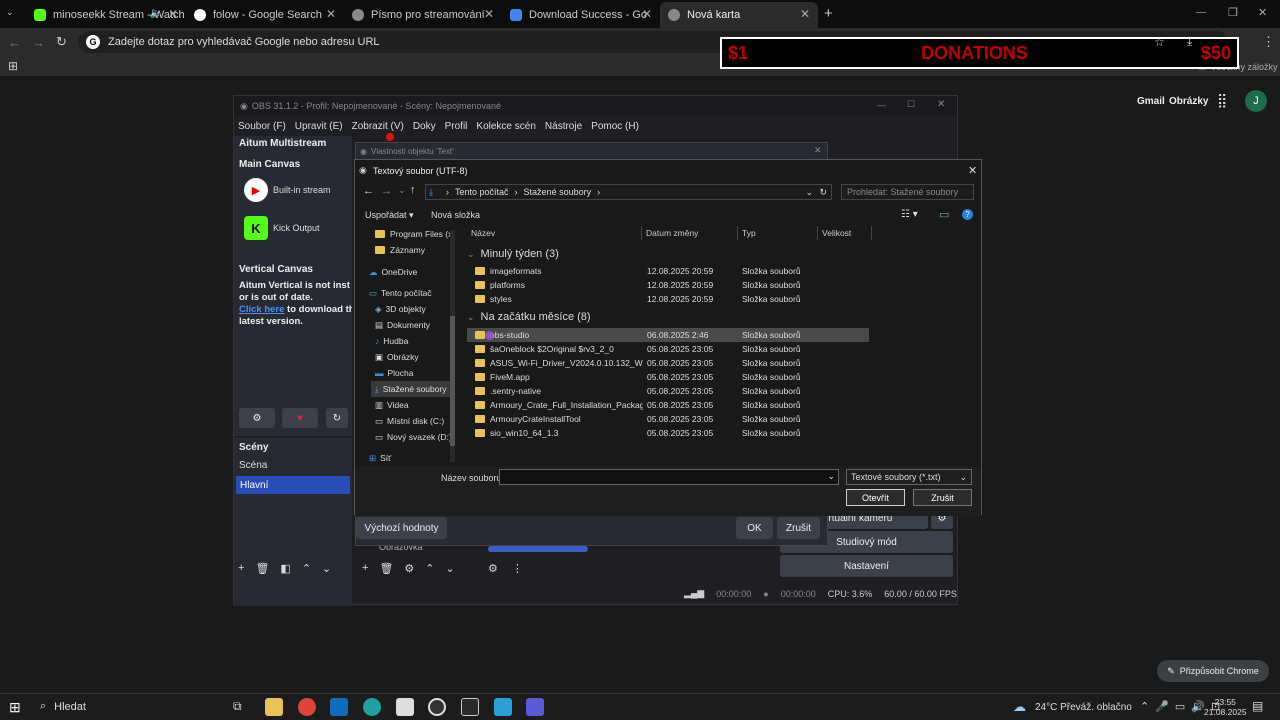 The height and width of the screenshot is (720, 1280). What do you see at coordinates (1268, 42) in the screenshot?
I see `menu-dots-icon: ⋮` at bounding box center [1268, 42].